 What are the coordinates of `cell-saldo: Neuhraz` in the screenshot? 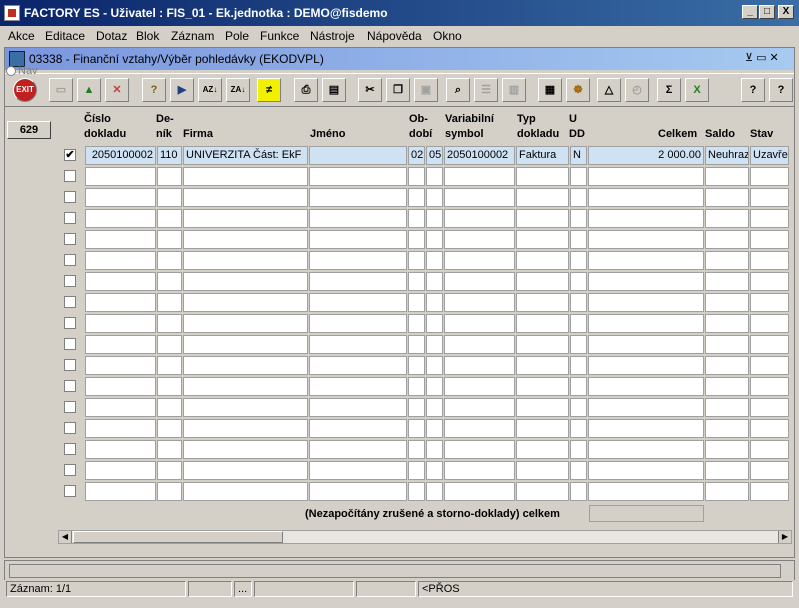 It's located at (727, 155).